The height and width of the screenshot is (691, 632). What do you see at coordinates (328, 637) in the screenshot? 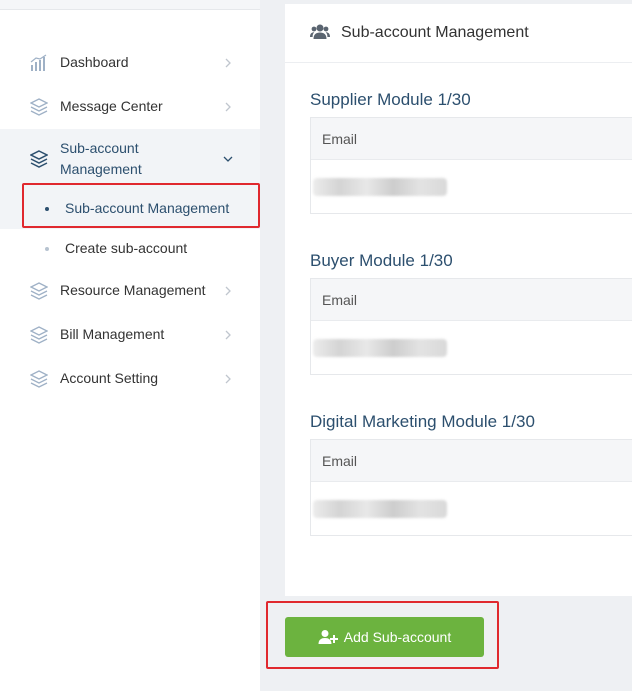
I see `add-user-icon` at bounding box center [328, 637].